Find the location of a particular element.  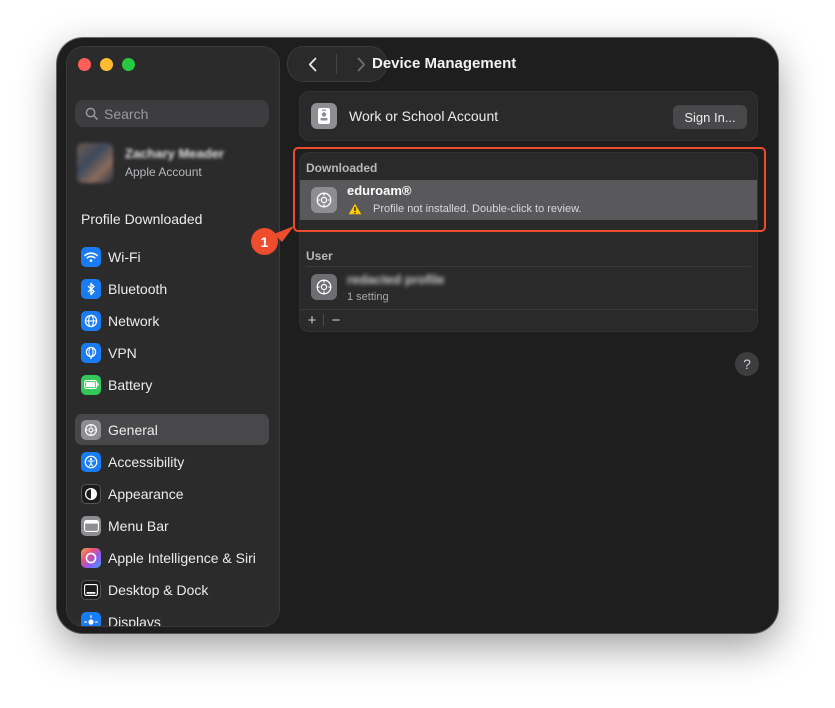

sidebar-item-bluetooth: Bluetooth is located at coordinates (172, 288).